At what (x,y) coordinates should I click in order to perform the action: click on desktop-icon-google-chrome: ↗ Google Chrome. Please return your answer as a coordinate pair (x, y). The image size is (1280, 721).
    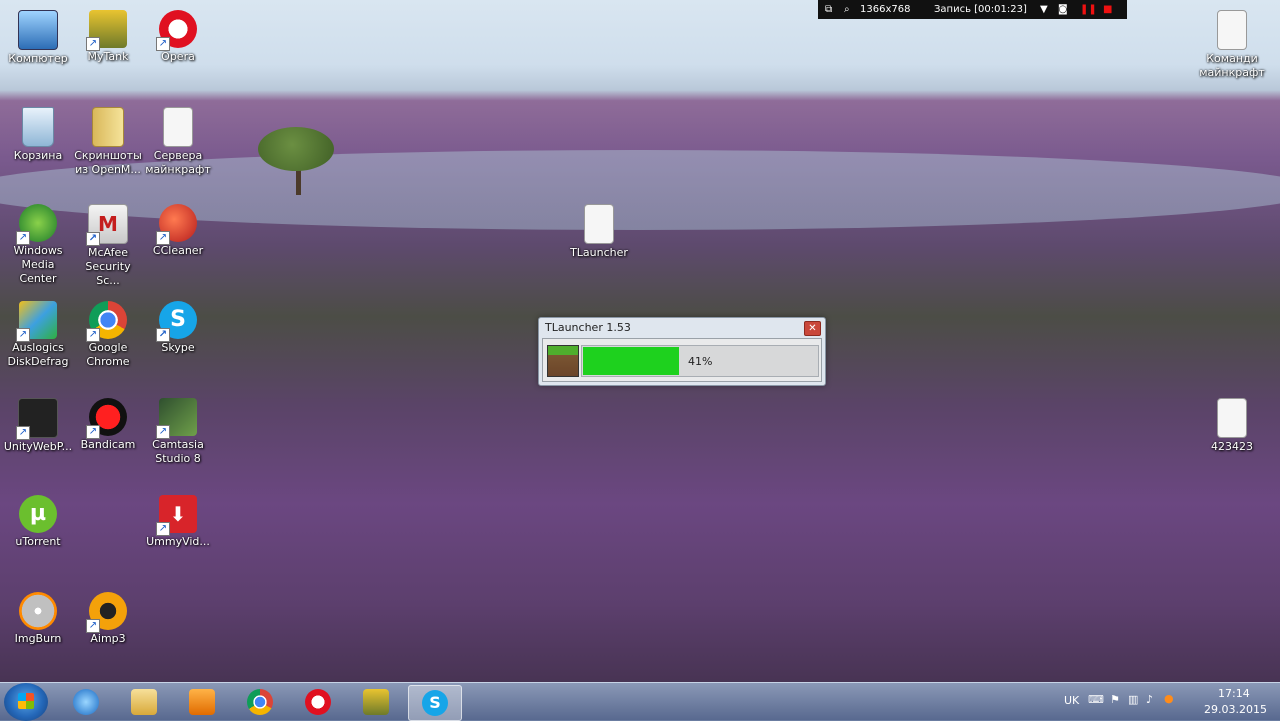
    Looking at the image, I should click on (108, 335).